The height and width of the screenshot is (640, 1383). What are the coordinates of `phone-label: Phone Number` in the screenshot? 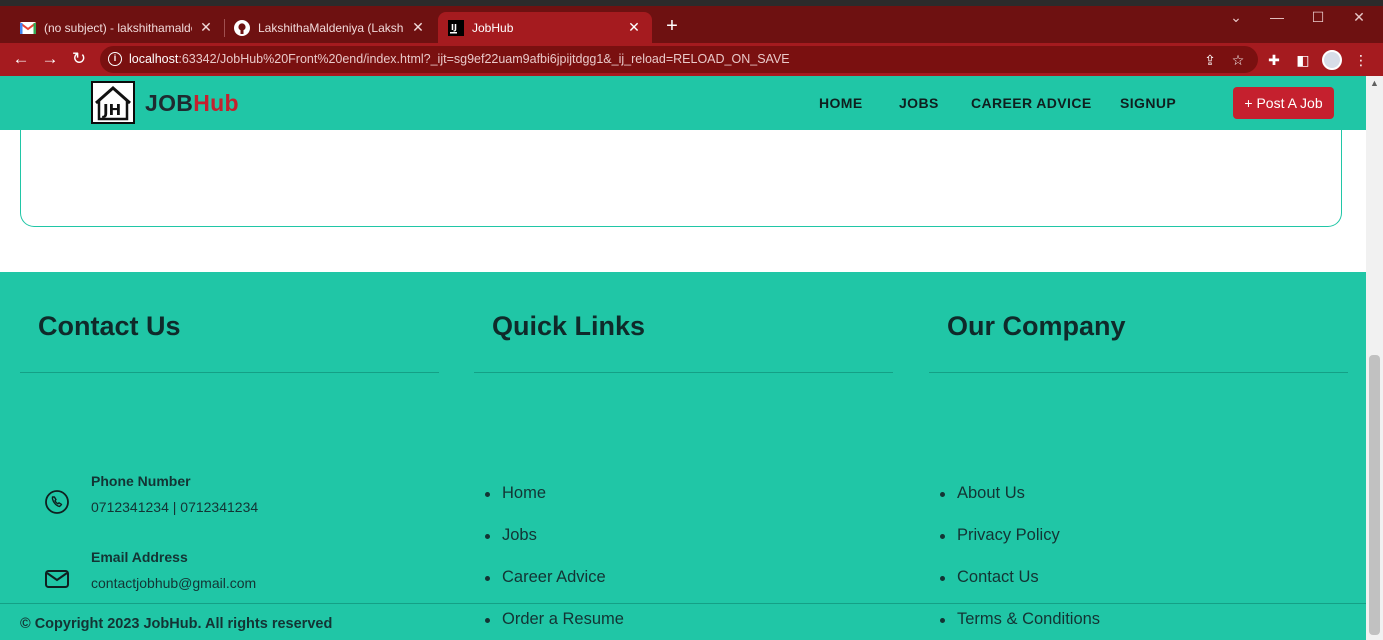 It's located at (141, 481).